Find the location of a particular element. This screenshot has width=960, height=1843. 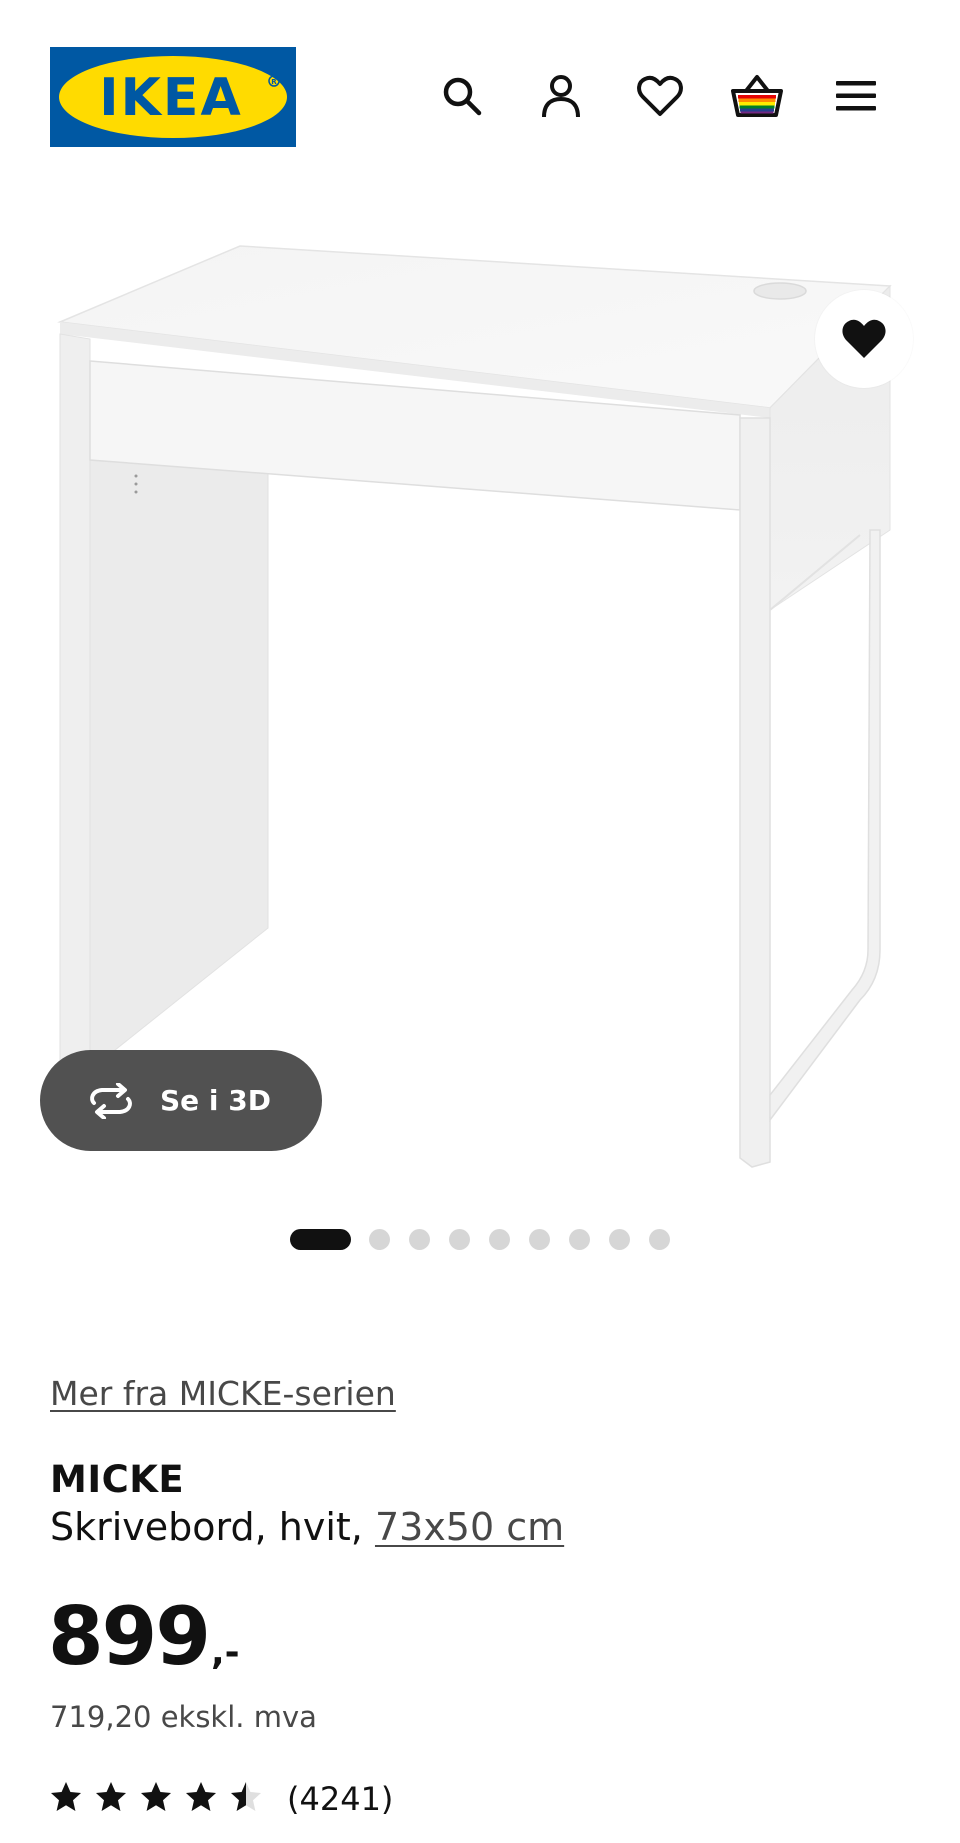

product-name: MICKE is located at coordinates (117, 1479).